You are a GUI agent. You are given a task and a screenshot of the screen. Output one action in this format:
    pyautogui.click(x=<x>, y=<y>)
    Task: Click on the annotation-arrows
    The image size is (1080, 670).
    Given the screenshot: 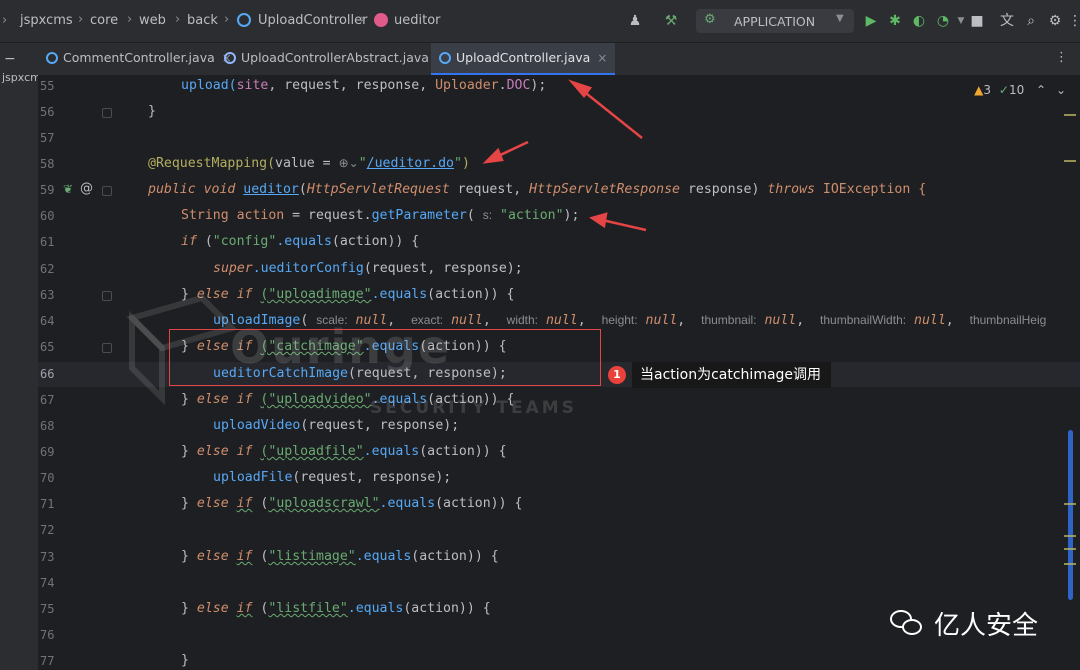 What is the action you would take?
    pyautogui.click(x=564, y=155)
    